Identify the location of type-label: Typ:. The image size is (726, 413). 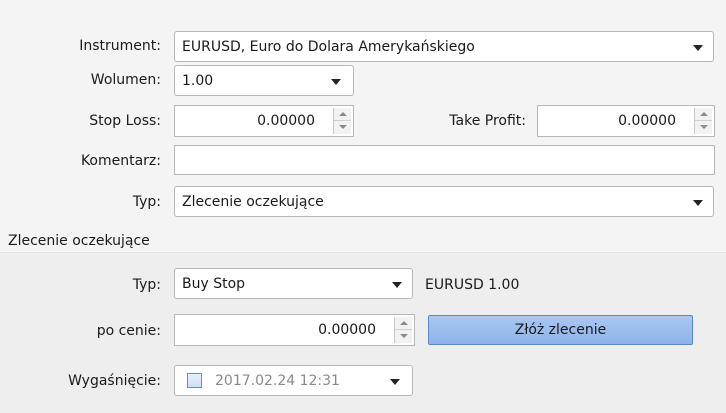
(146, 202).